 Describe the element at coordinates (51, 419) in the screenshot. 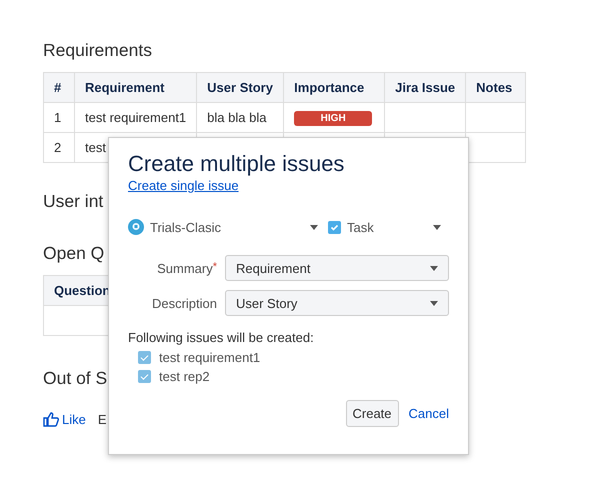

I see `thumbs-up-icon` at that location.